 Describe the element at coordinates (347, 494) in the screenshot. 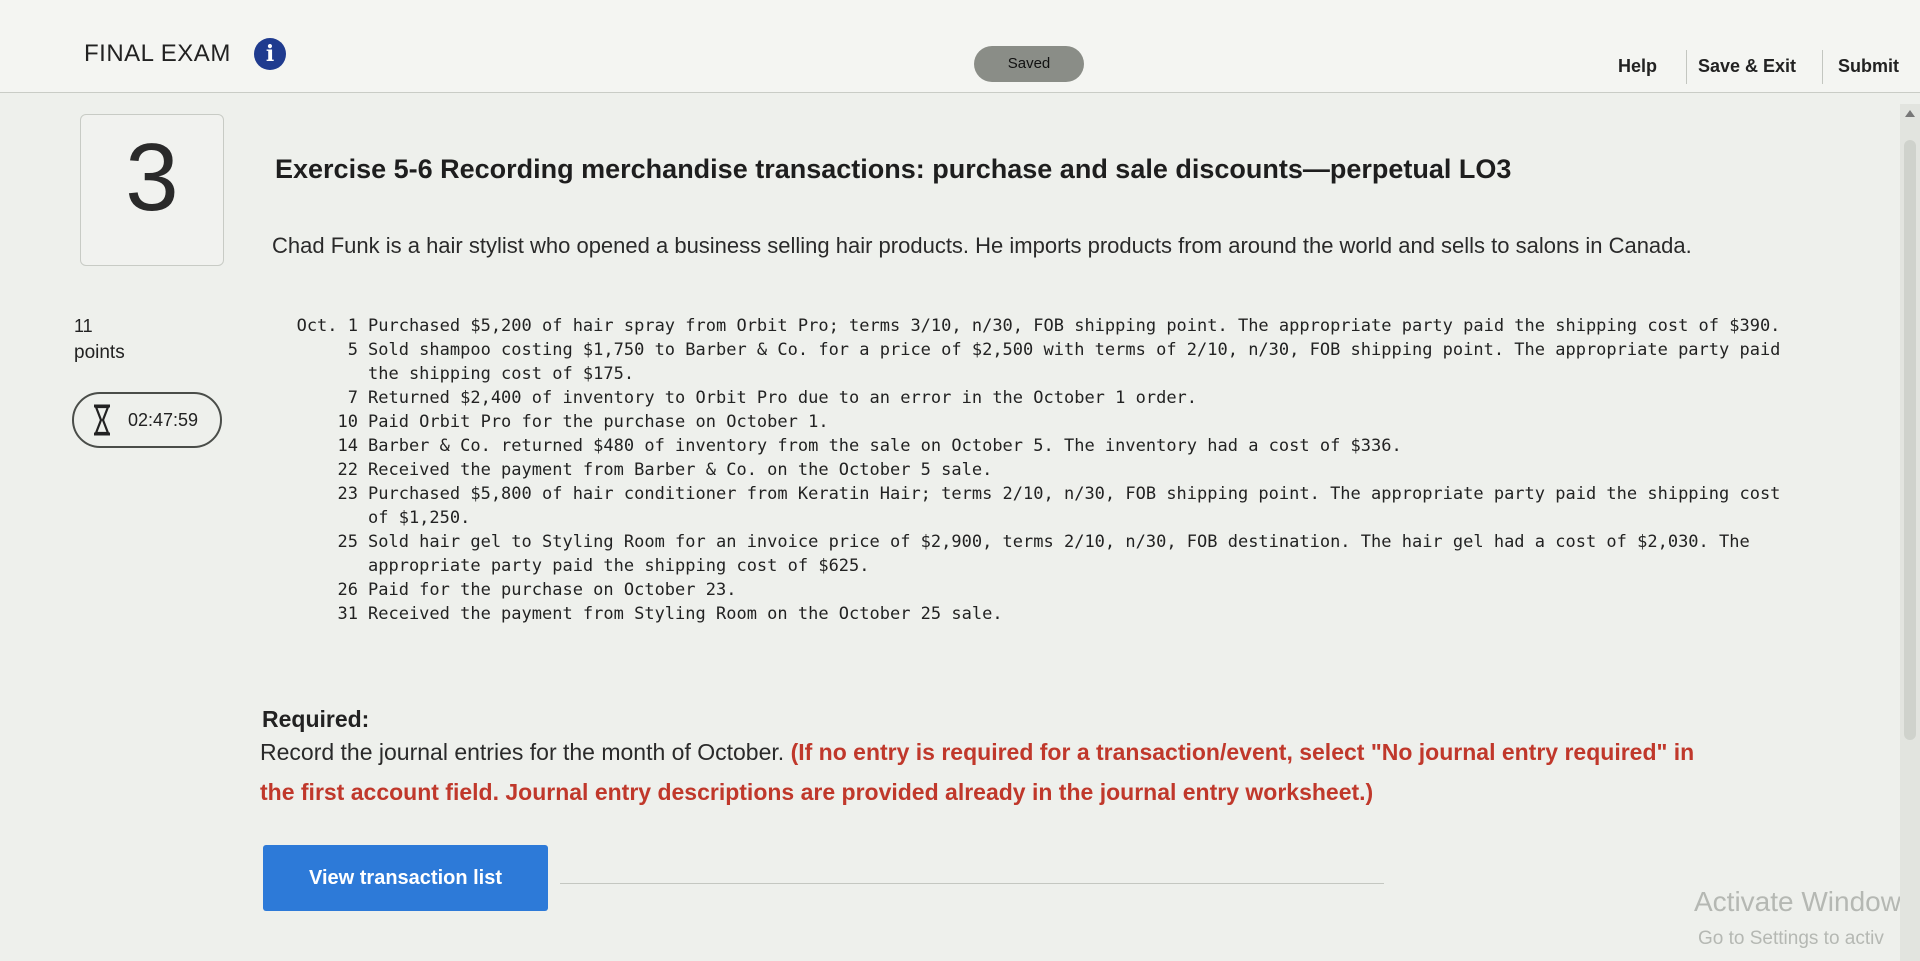

I see `transaction-date: 23` at that location.